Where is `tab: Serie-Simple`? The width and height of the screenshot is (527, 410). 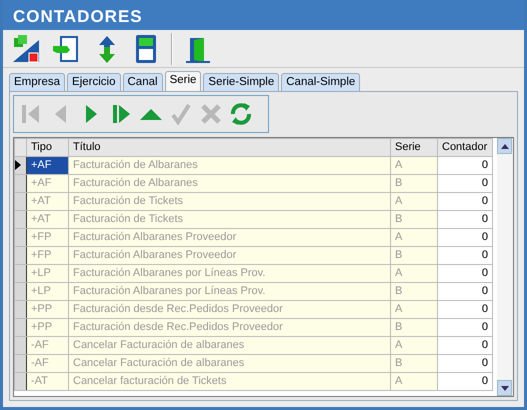
tab: Serie-Simple is located at coordinates (241, 82).